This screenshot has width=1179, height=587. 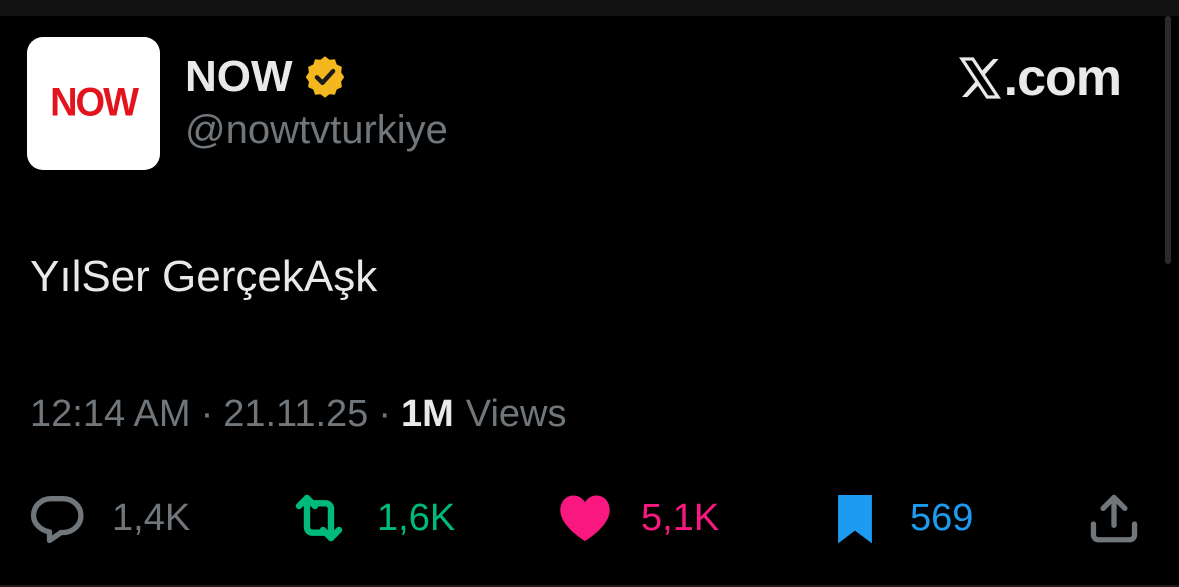 What do you see at coordinates (855, 518) in the screenshot?
I see `bookmark-icon` at bounding box center [855, 518].